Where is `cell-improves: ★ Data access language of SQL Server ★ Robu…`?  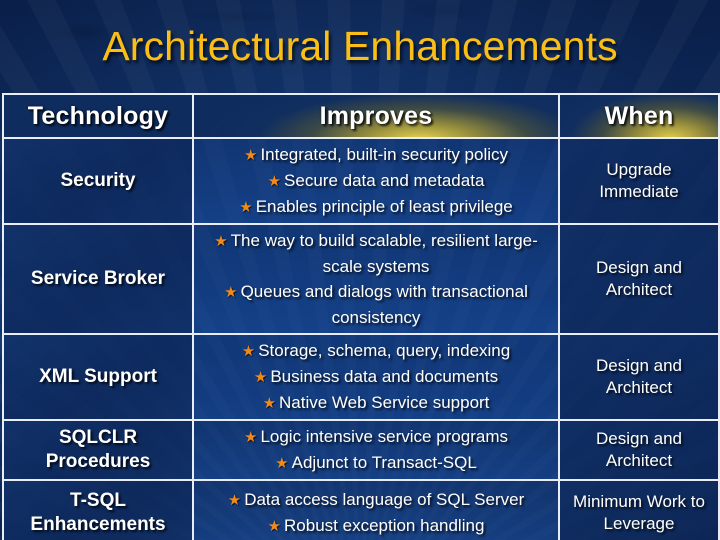
cell-improves: ★ Data access language of SQL Server ★ Robu… is located at coordinates (376, 509).